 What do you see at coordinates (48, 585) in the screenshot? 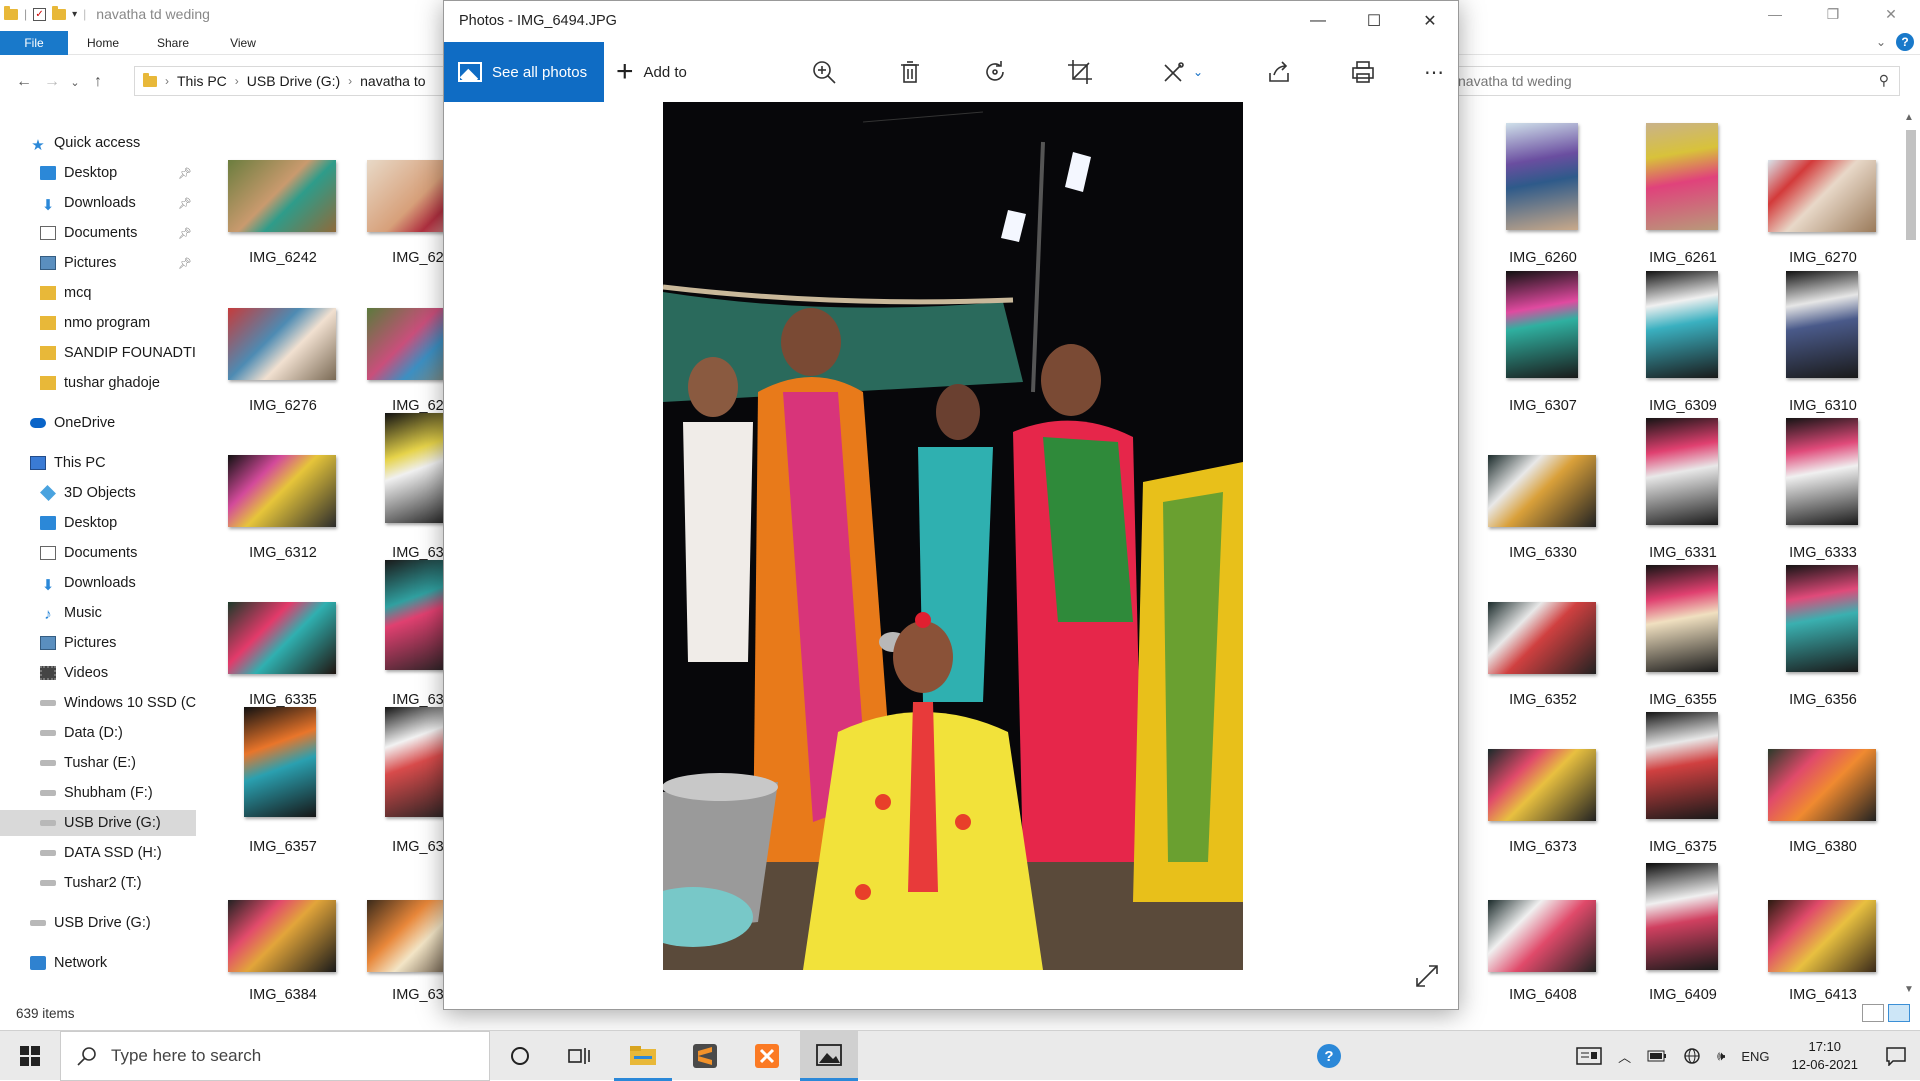
I see `download-icon: ⬇` at bounding box center [48, 585].